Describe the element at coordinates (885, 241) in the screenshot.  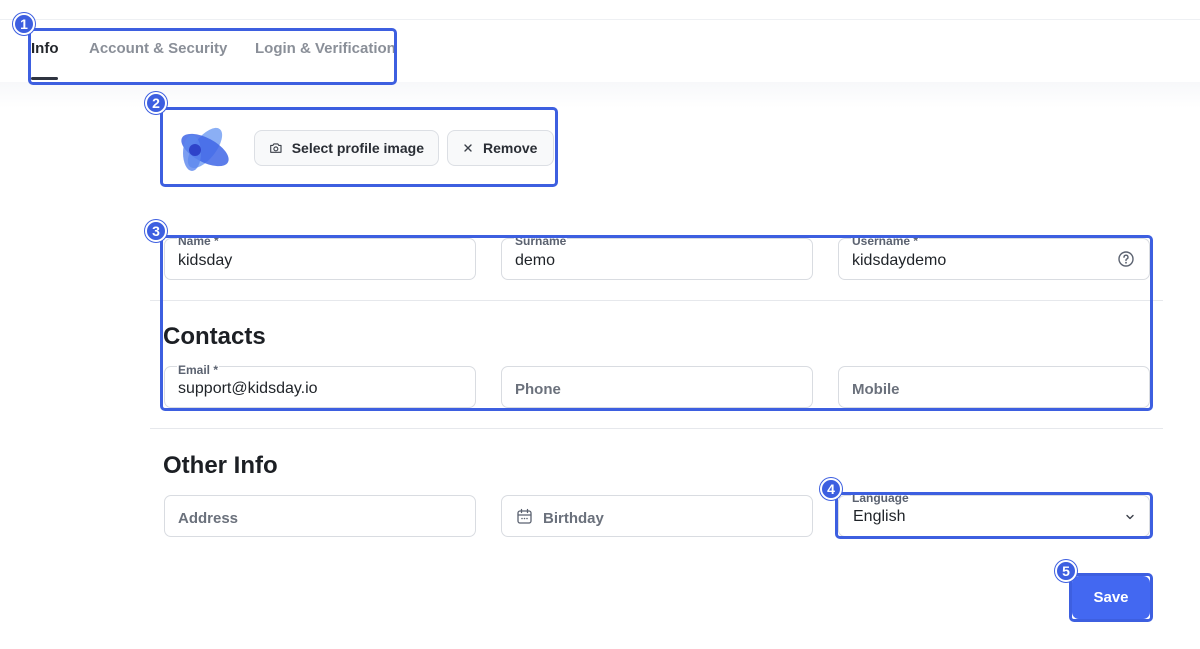
I see `username-label: Username *` at that location.